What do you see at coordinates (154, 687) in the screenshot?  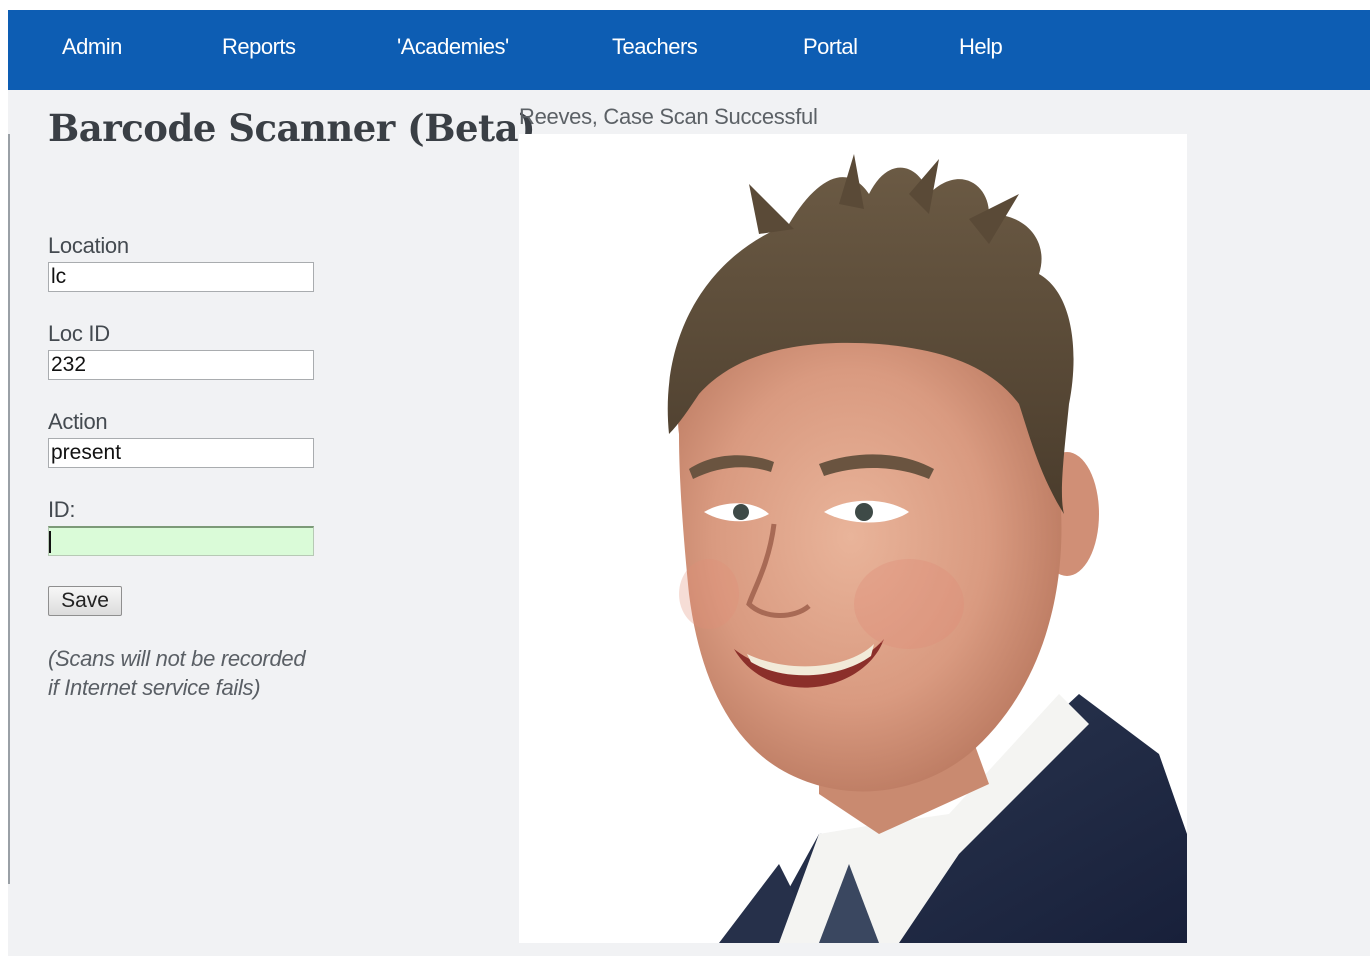 I see `scan-note-line-2: if Internet service fails)` at bounding box center [154, 687].